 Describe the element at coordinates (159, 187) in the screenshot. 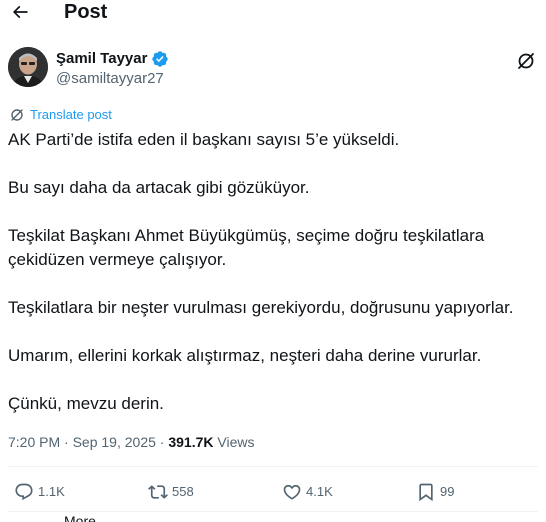

I see `post-paragraph: Bu sayı daha da artacak gibi gözüküyor.` at that location.